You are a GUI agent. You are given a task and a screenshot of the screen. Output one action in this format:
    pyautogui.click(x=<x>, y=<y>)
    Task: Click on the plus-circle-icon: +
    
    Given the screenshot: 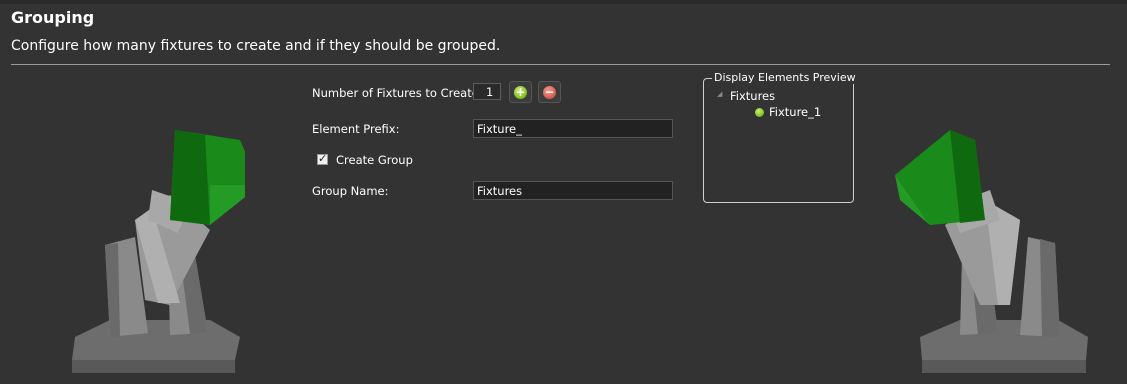 What is the action you would take?
    pyautogui.click(x=520, y=92)
    